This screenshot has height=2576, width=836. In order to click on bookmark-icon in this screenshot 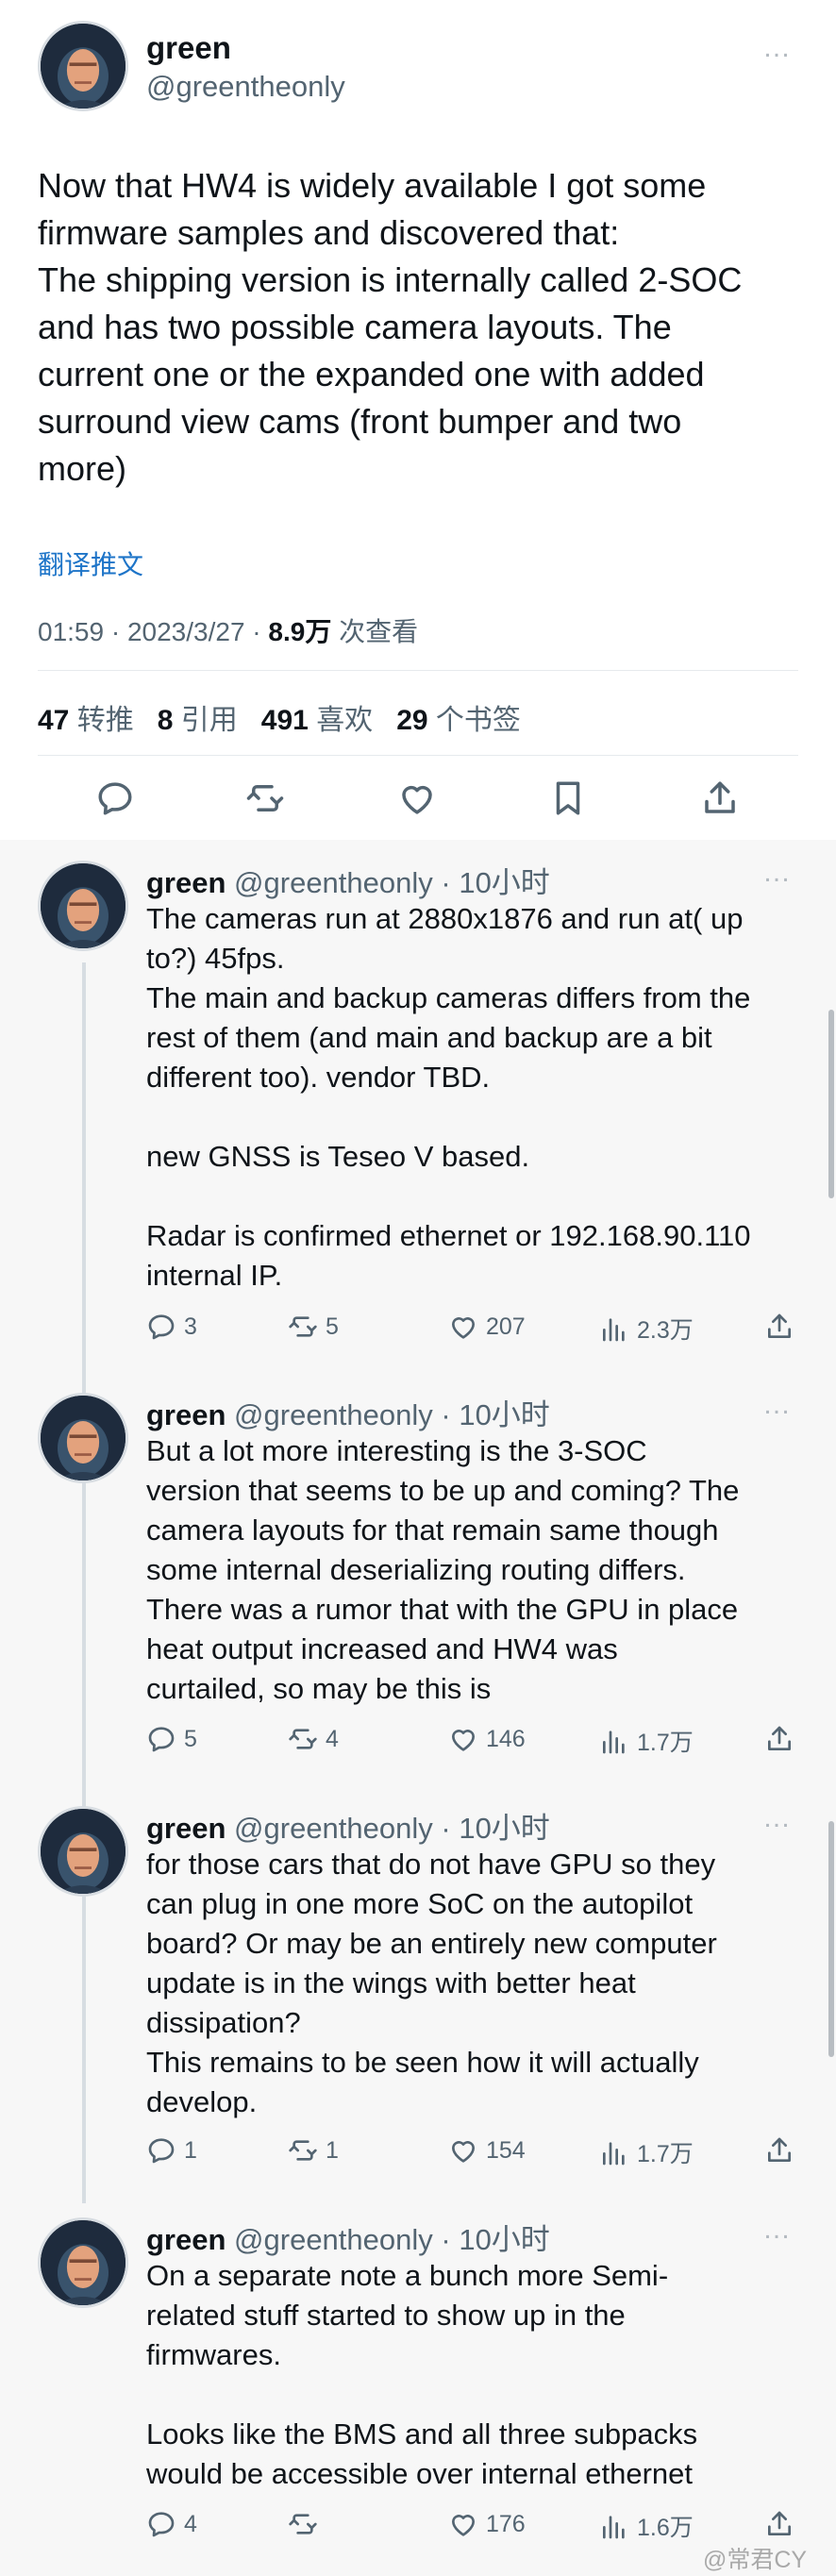, I will do `click(568, 798)`.